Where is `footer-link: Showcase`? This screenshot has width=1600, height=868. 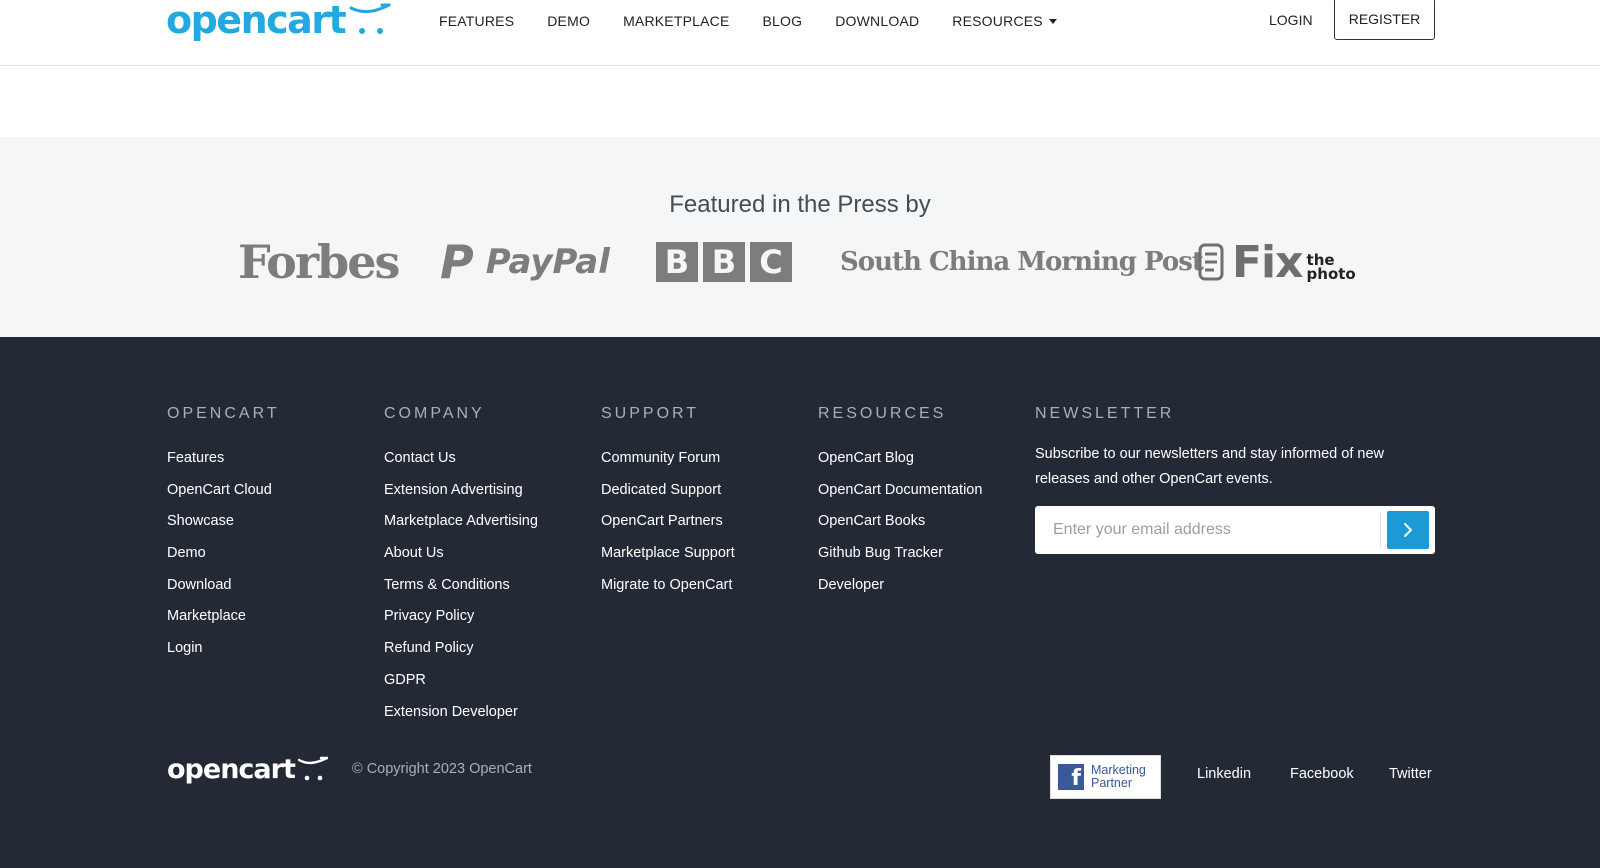
footer-link: Showcase is located at coordinates (223, 527).